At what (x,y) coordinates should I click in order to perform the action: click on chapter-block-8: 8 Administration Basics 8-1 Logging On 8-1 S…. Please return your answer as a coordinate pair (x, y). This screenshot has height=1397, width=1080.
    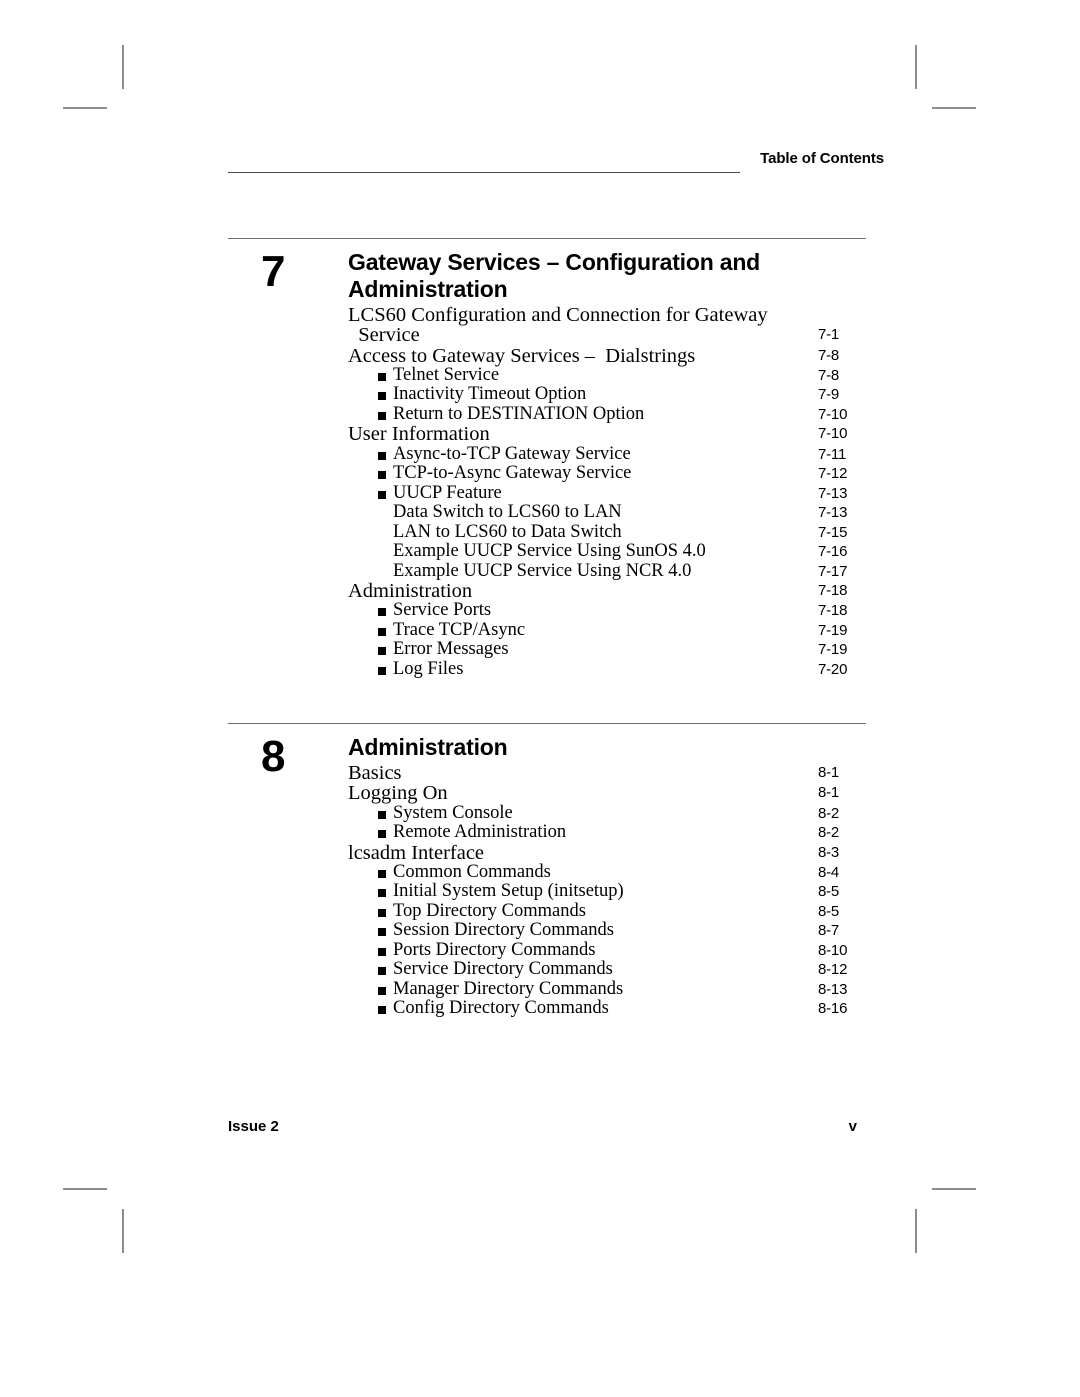
    Looking at the image, I should click on (556, 871).